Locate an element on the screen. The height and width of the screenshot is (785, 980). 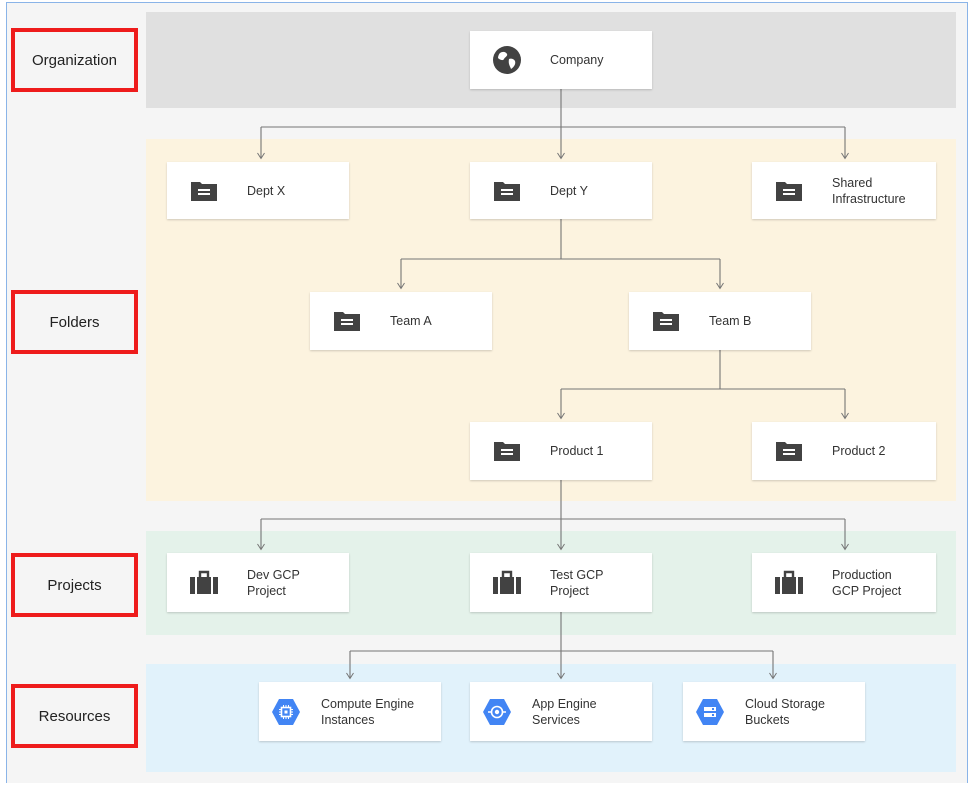
node-dev-gcp-project: Dev GCP Project is located at coordinates (258, 582).